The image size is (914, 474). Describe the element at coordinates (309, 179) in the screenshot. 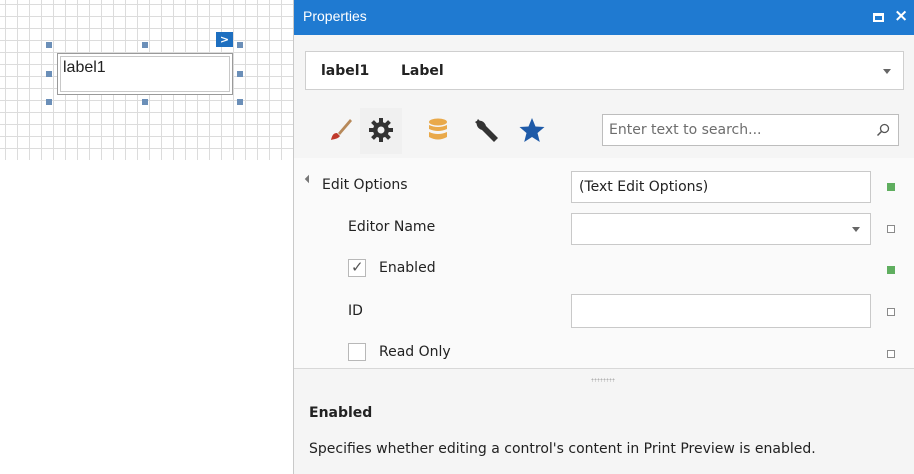

I see `expand-triangle-icon` at that location.